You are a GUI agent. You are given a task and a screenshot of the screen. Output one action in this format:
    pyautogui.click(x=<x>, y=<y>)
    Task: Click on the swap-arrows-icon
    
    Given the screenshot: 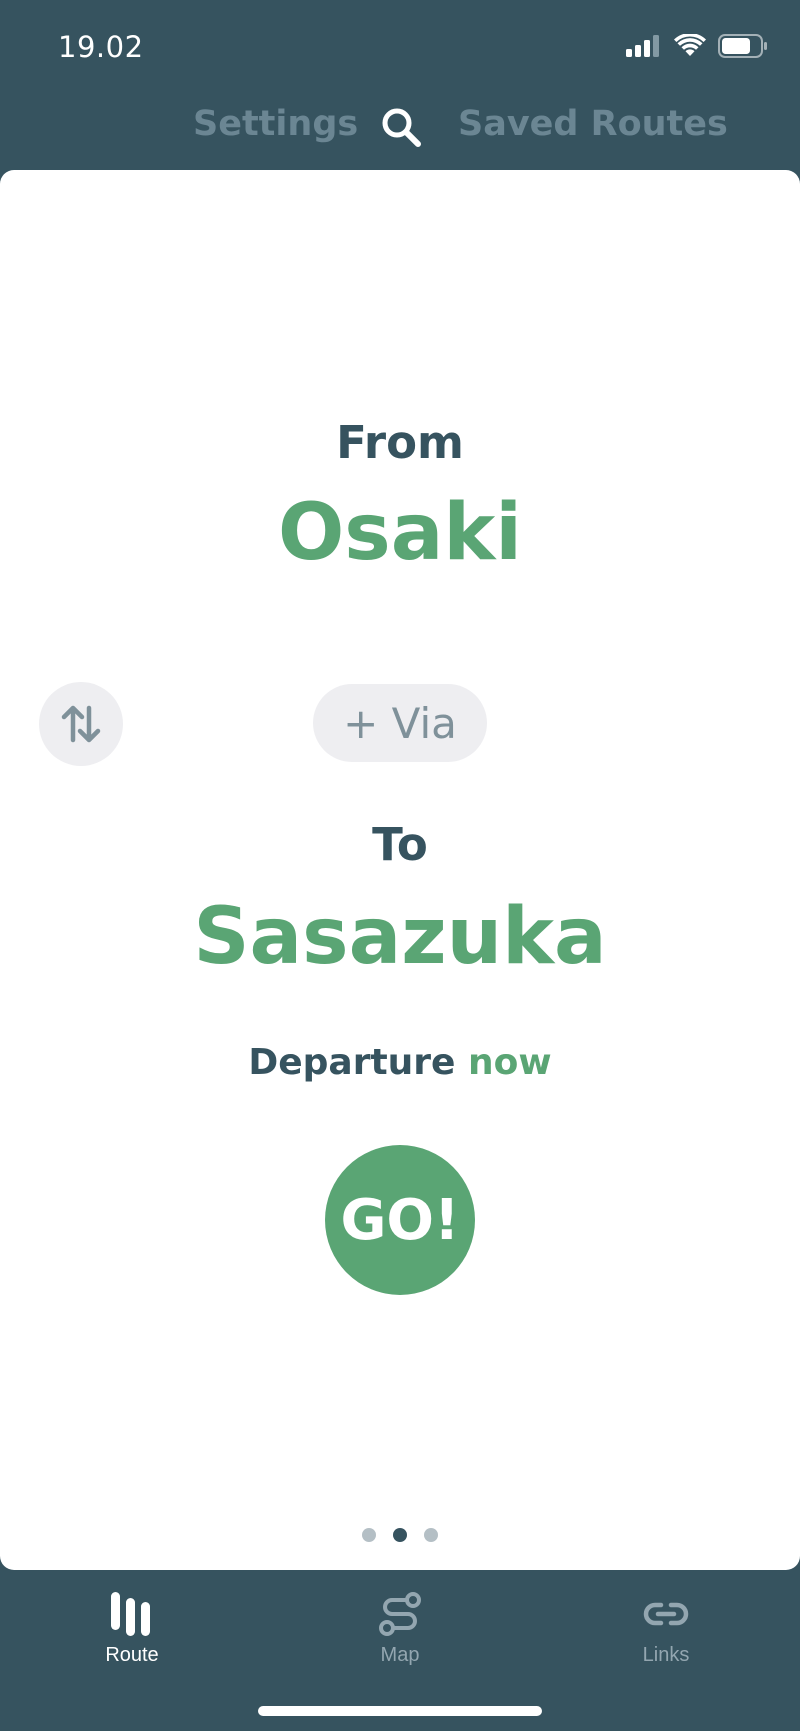 What is the action you would take?
    pyautogui.click(x=81, y=724)
    